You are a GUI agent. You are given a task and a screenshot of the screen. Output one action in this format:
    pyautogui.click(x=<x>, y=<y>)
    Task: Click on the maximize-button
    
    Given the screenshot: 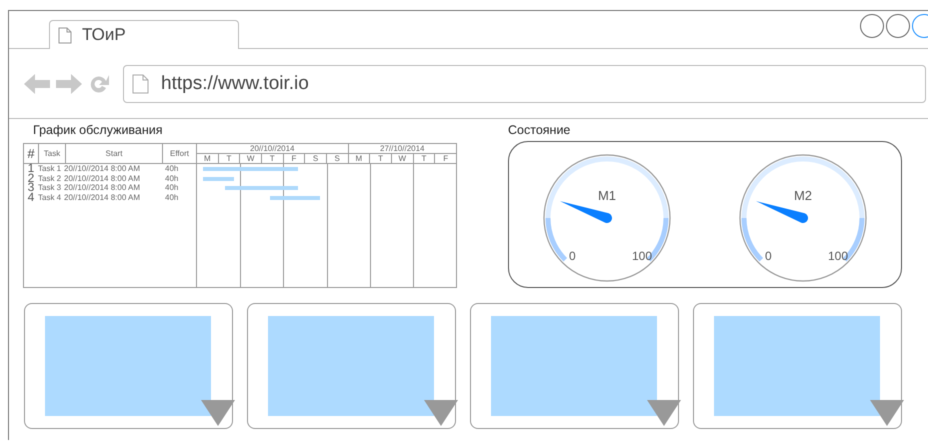 What is the action you would take?
    pyautogui.click(x=898, y=26)
    